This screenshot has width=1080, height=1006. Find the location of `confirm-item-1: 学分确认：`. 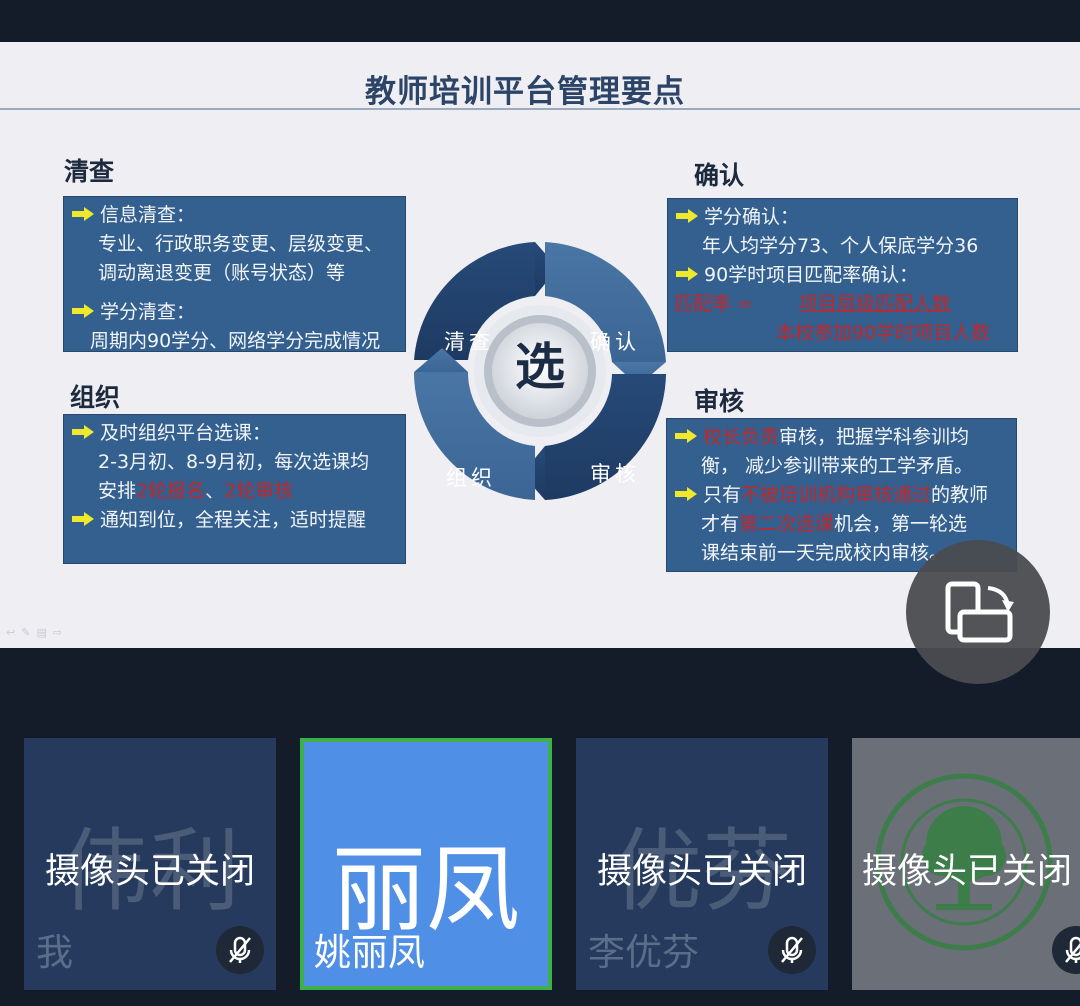

confirm-item-1: 学分确认： is located at coordinates (843, 217).